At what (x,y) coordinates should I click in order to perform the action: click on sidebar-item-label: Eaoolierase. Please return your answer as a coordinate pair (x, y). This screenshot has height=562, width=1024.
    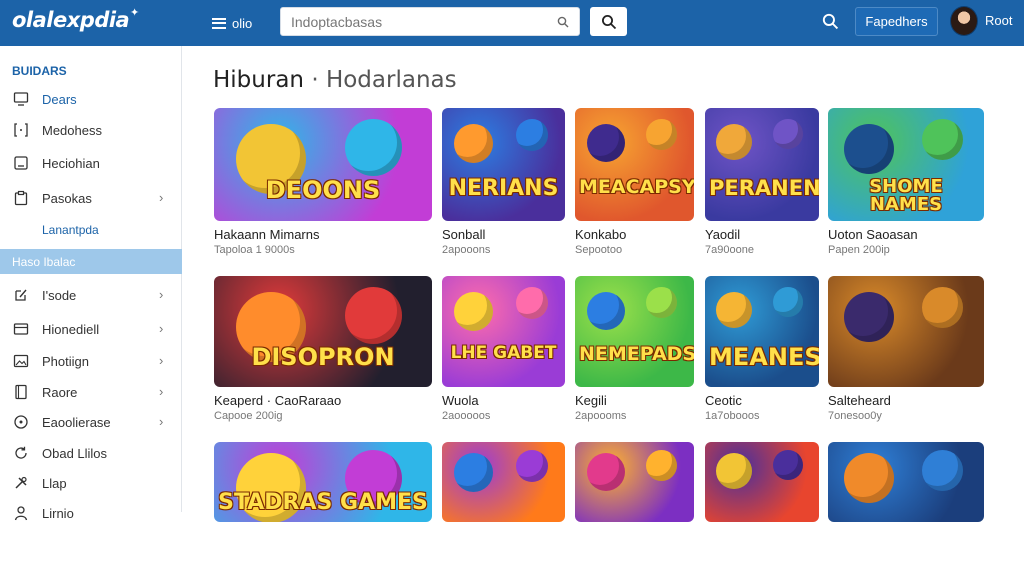
    Looking at the image, I should click on (76, 422).